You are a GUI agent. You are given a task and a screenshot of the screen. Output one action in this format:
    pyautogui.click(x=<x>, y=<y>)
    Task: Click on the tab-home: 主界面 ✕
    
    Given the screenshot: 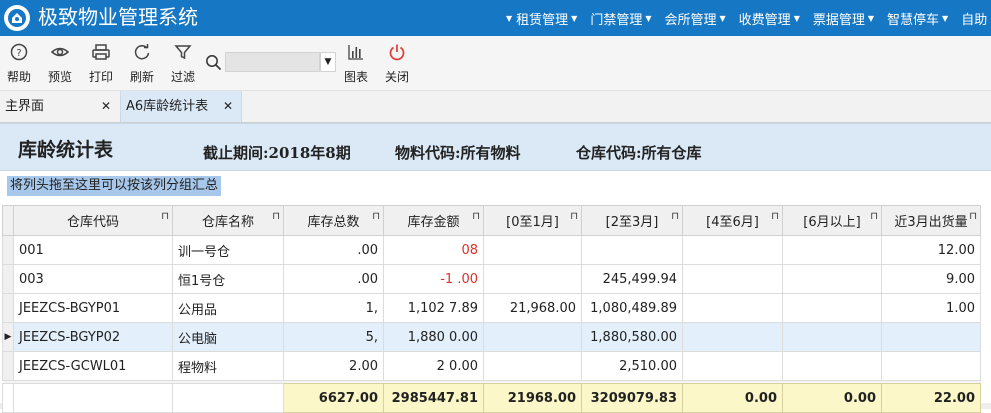 What is the action you would take?
    pyautogui.click(x=60, y=106)
    